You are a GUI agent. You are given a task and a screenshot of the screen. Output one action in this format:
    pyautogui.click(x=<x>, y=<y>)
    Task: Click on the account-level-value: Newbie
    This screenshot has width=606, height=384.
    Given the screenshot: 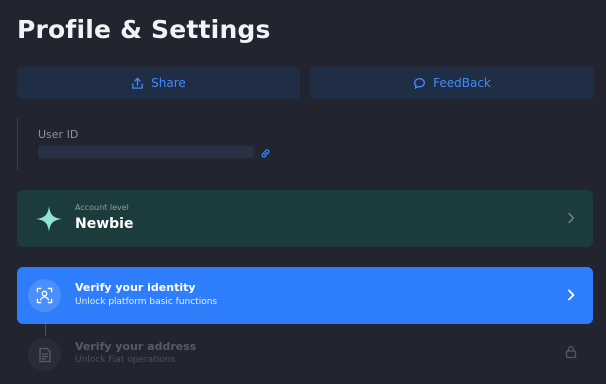 What is the action you would take?
    pyautogui.click(x=104, y=224)
    